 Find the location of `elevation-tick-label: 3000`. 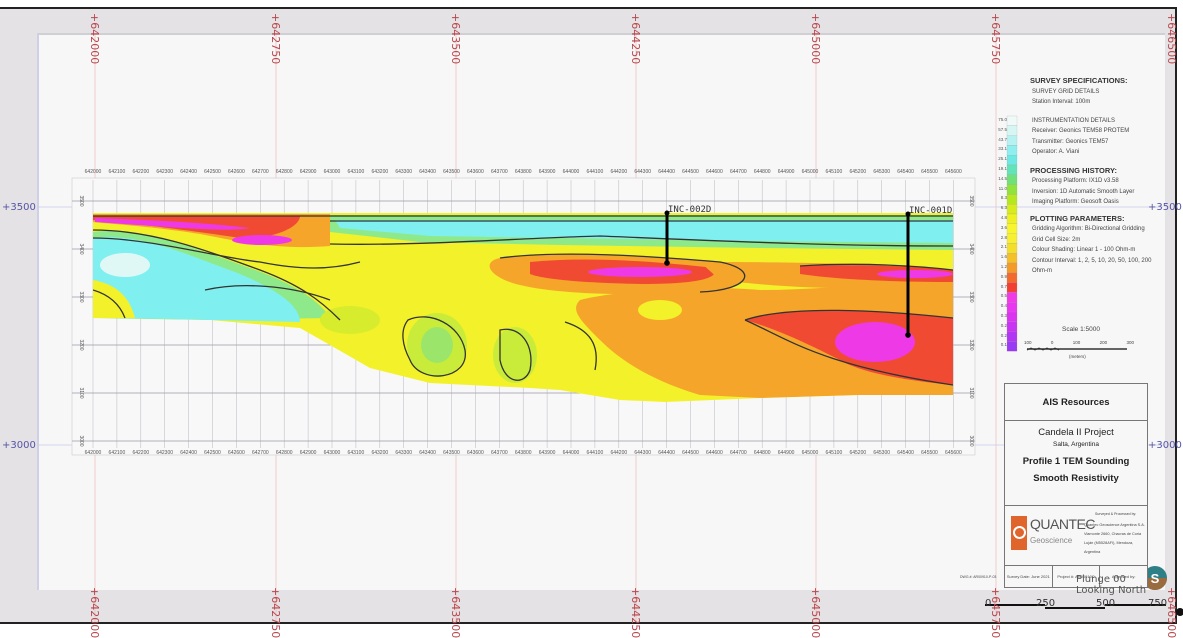

elevation-tick-label: 3000 is located at coordinates (971, 440).